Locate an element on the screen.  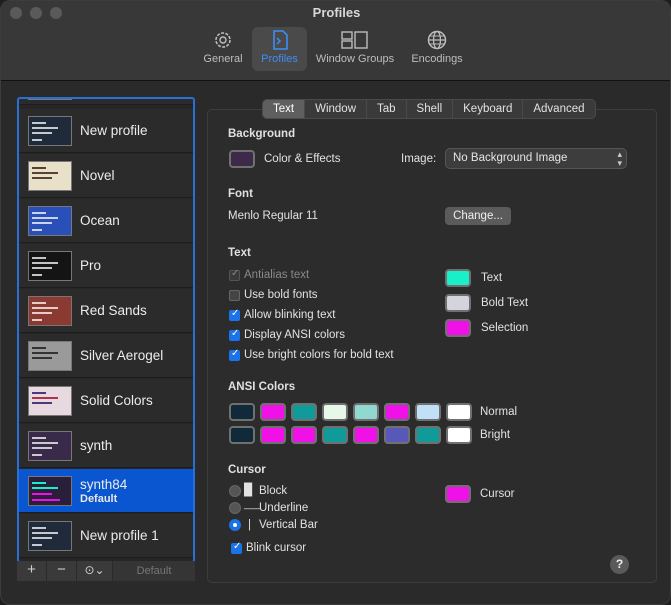
text-header: Text is located at coordinates (239, 253).